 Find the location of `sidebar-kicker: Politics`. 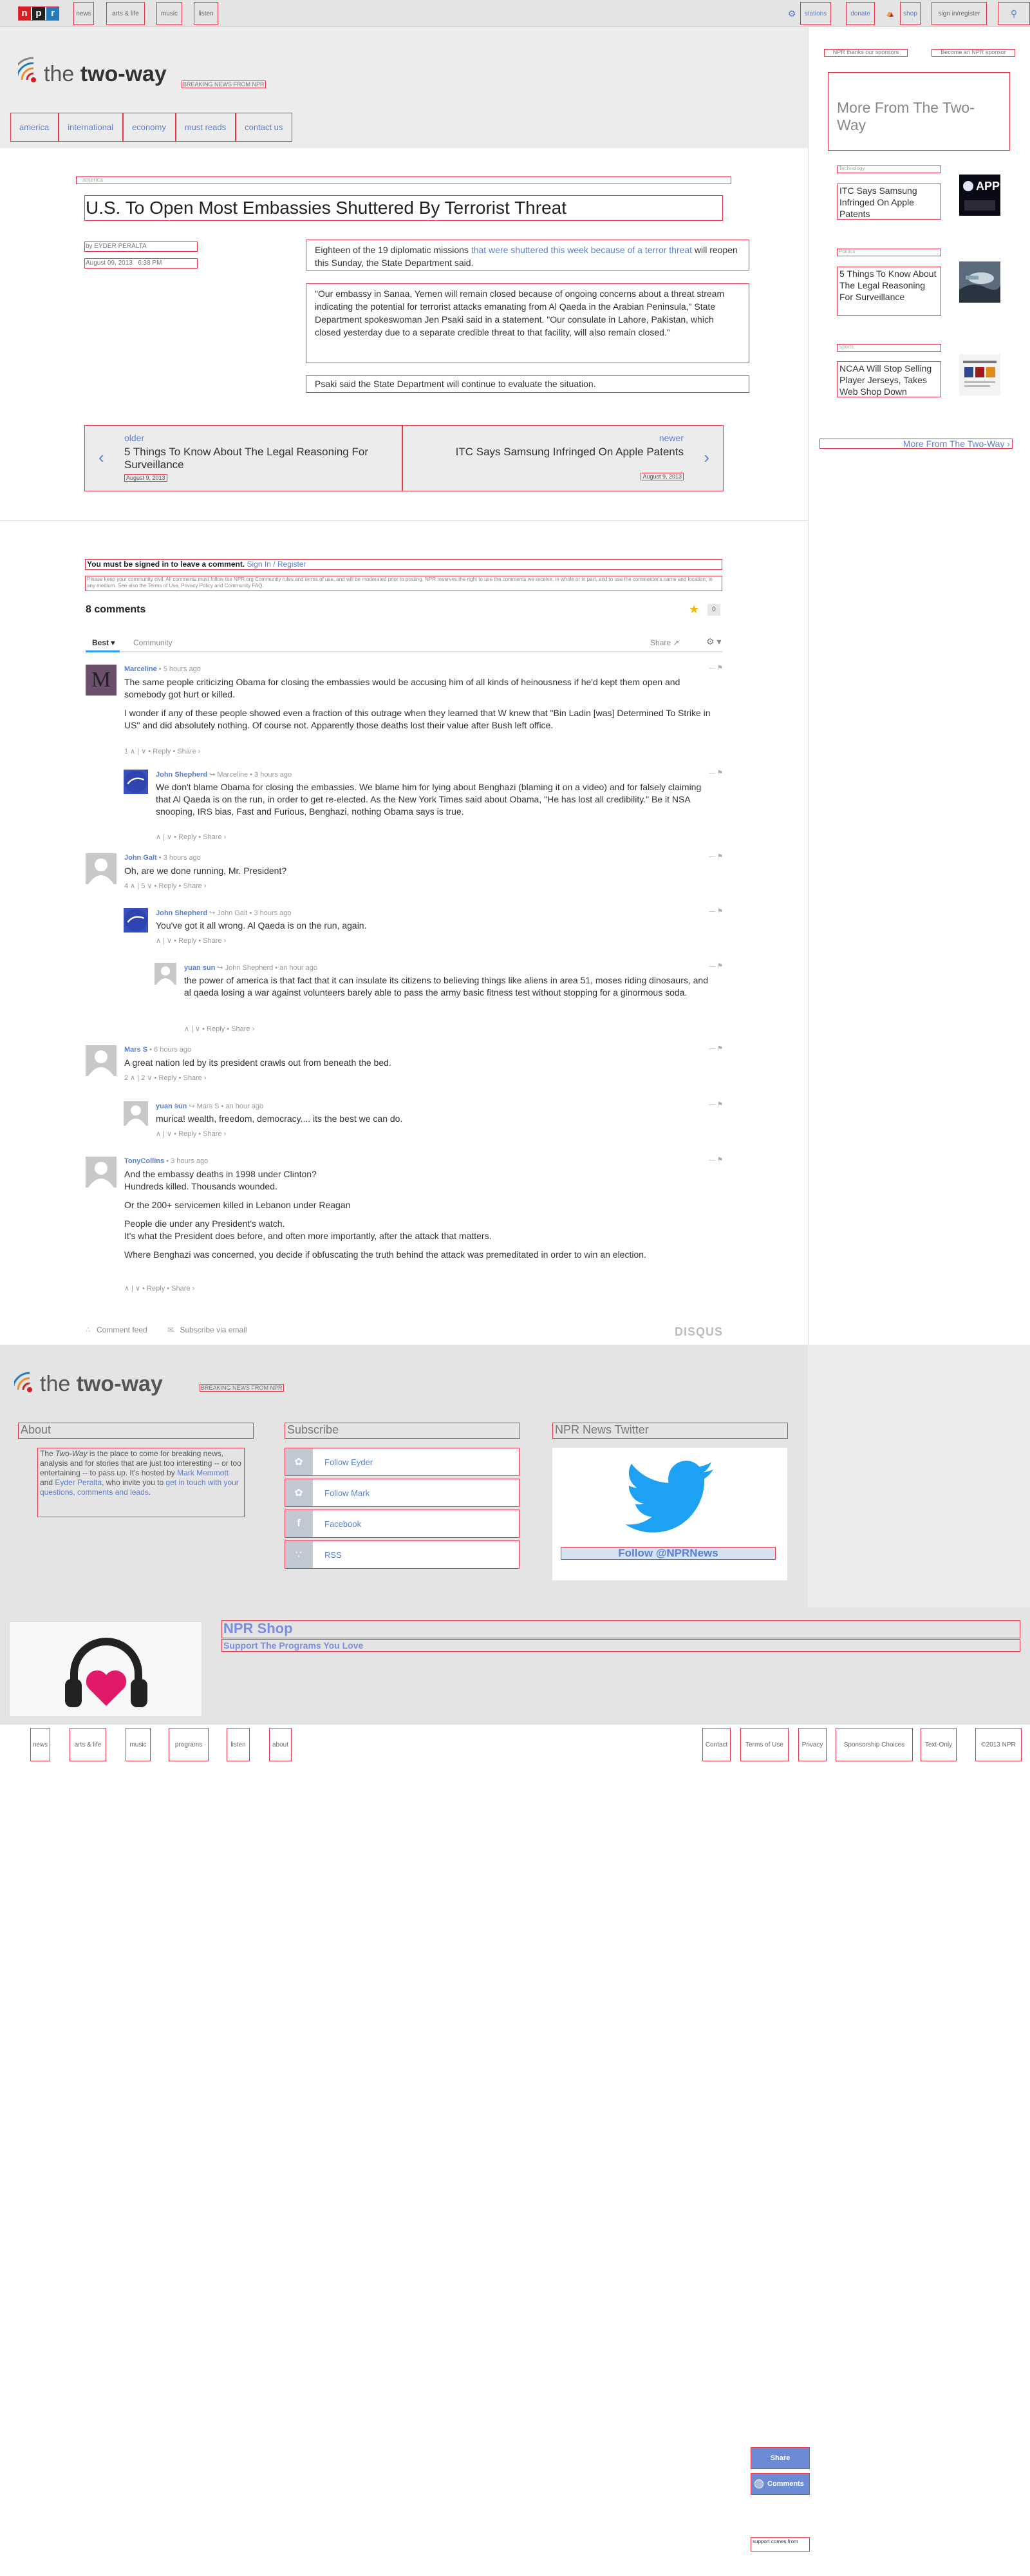

sidebar-kicker: Politics is located at coordinates (889, 253).